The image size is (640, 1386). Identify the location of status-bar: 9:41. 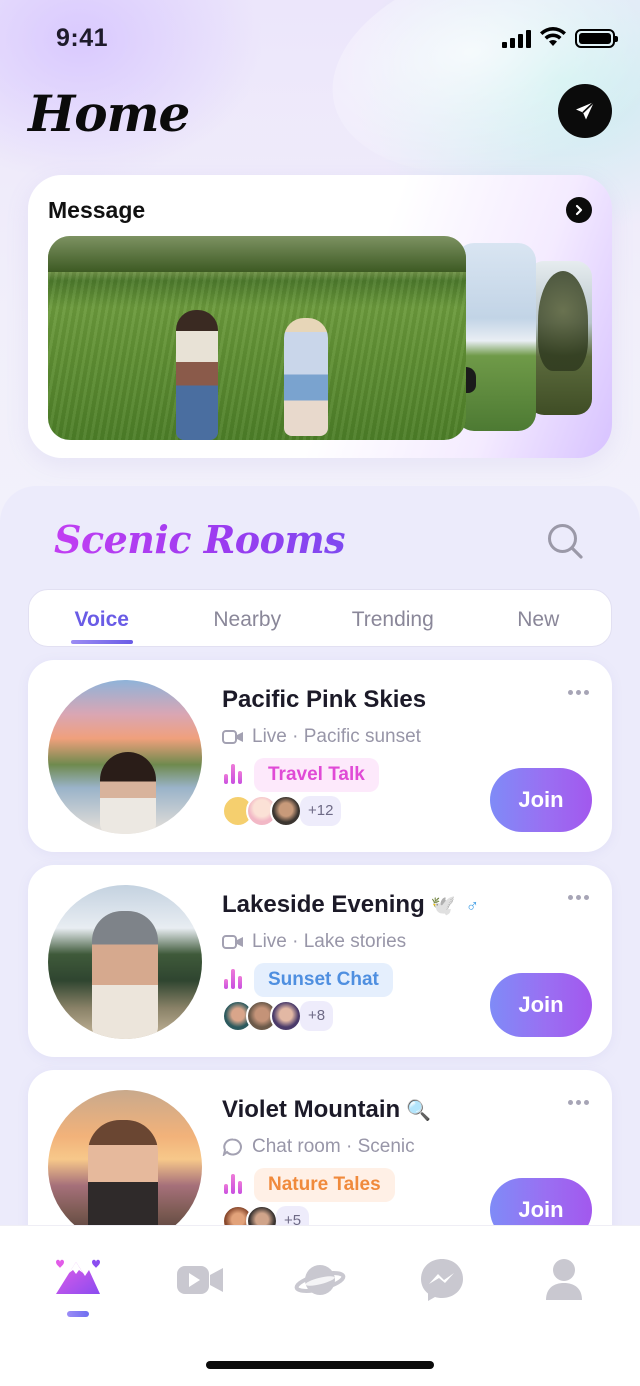
(320, 40).